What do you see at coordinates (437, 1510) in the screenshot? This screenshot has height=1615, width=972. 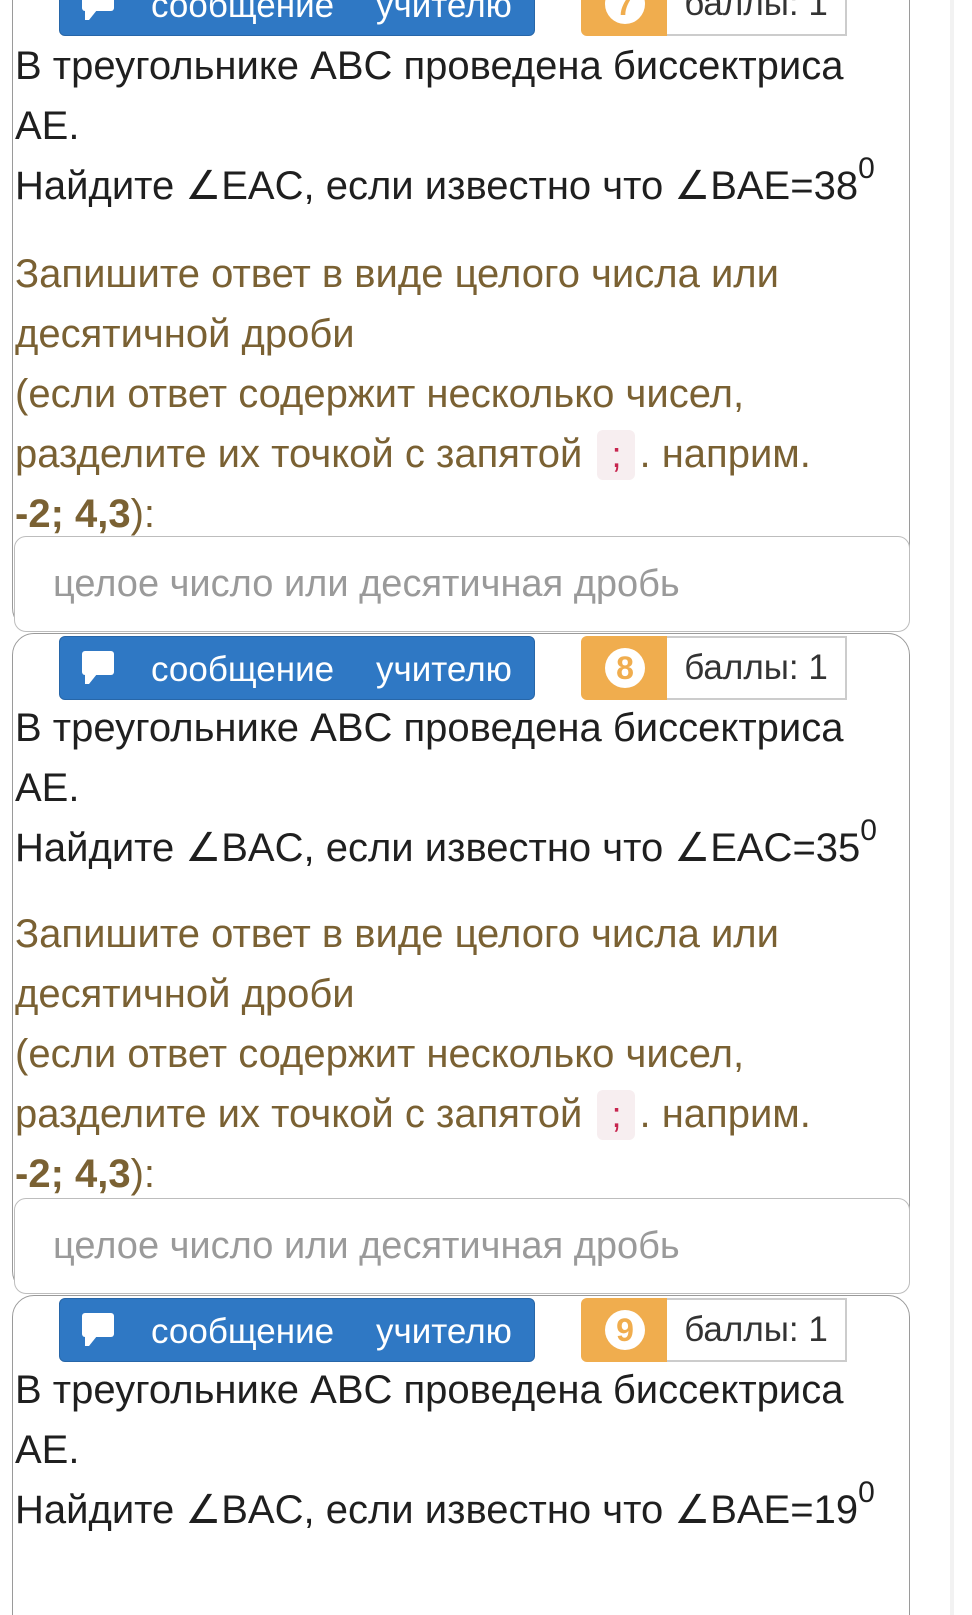 I see `question-find-text: Найдите ∠BAC, если известно что ∠BAE=19` at bounding box center [437, 1510].